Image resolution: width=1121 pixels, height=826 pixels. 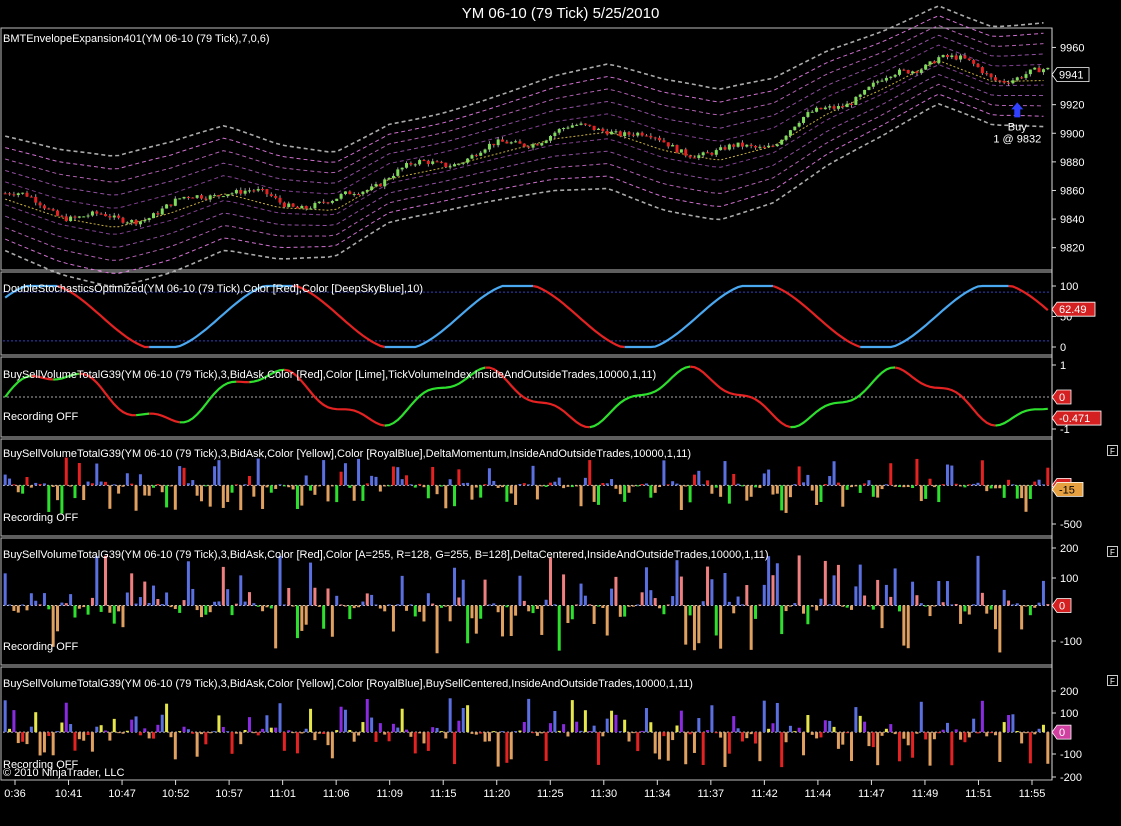 What do you see at coordinates (1112, 680) in the screenshot?
I see `panel-f-button-3: F` at bounding box center [1112, 680].